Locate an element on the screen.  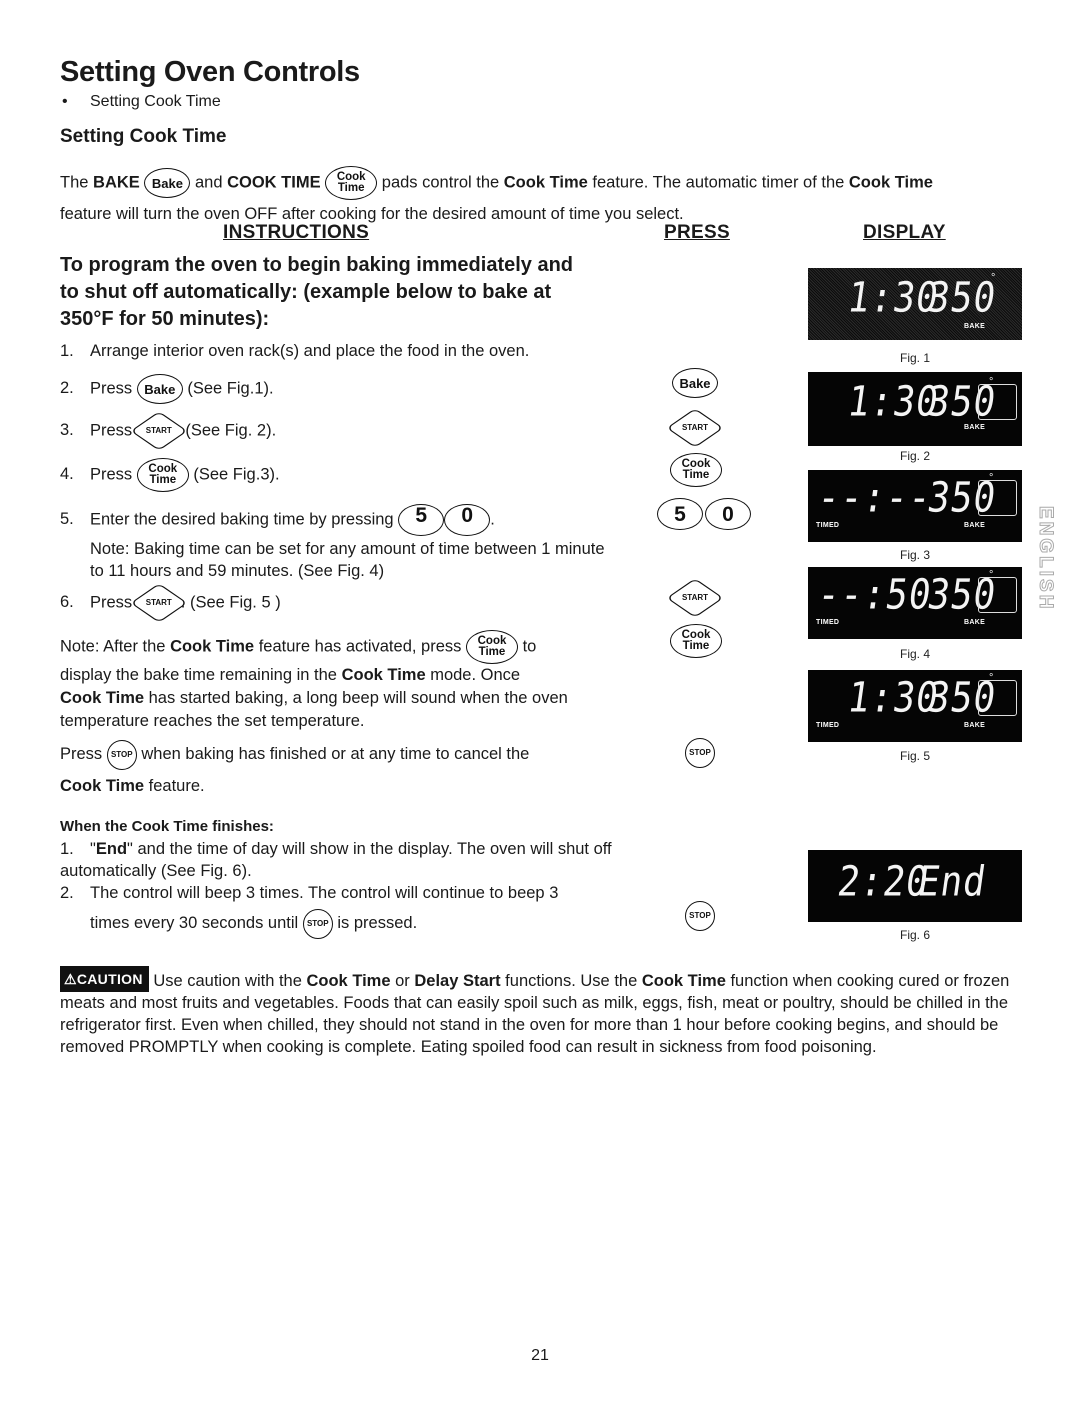
press-number-0-pad-icon: 0 is located at coordinates (728, 514).